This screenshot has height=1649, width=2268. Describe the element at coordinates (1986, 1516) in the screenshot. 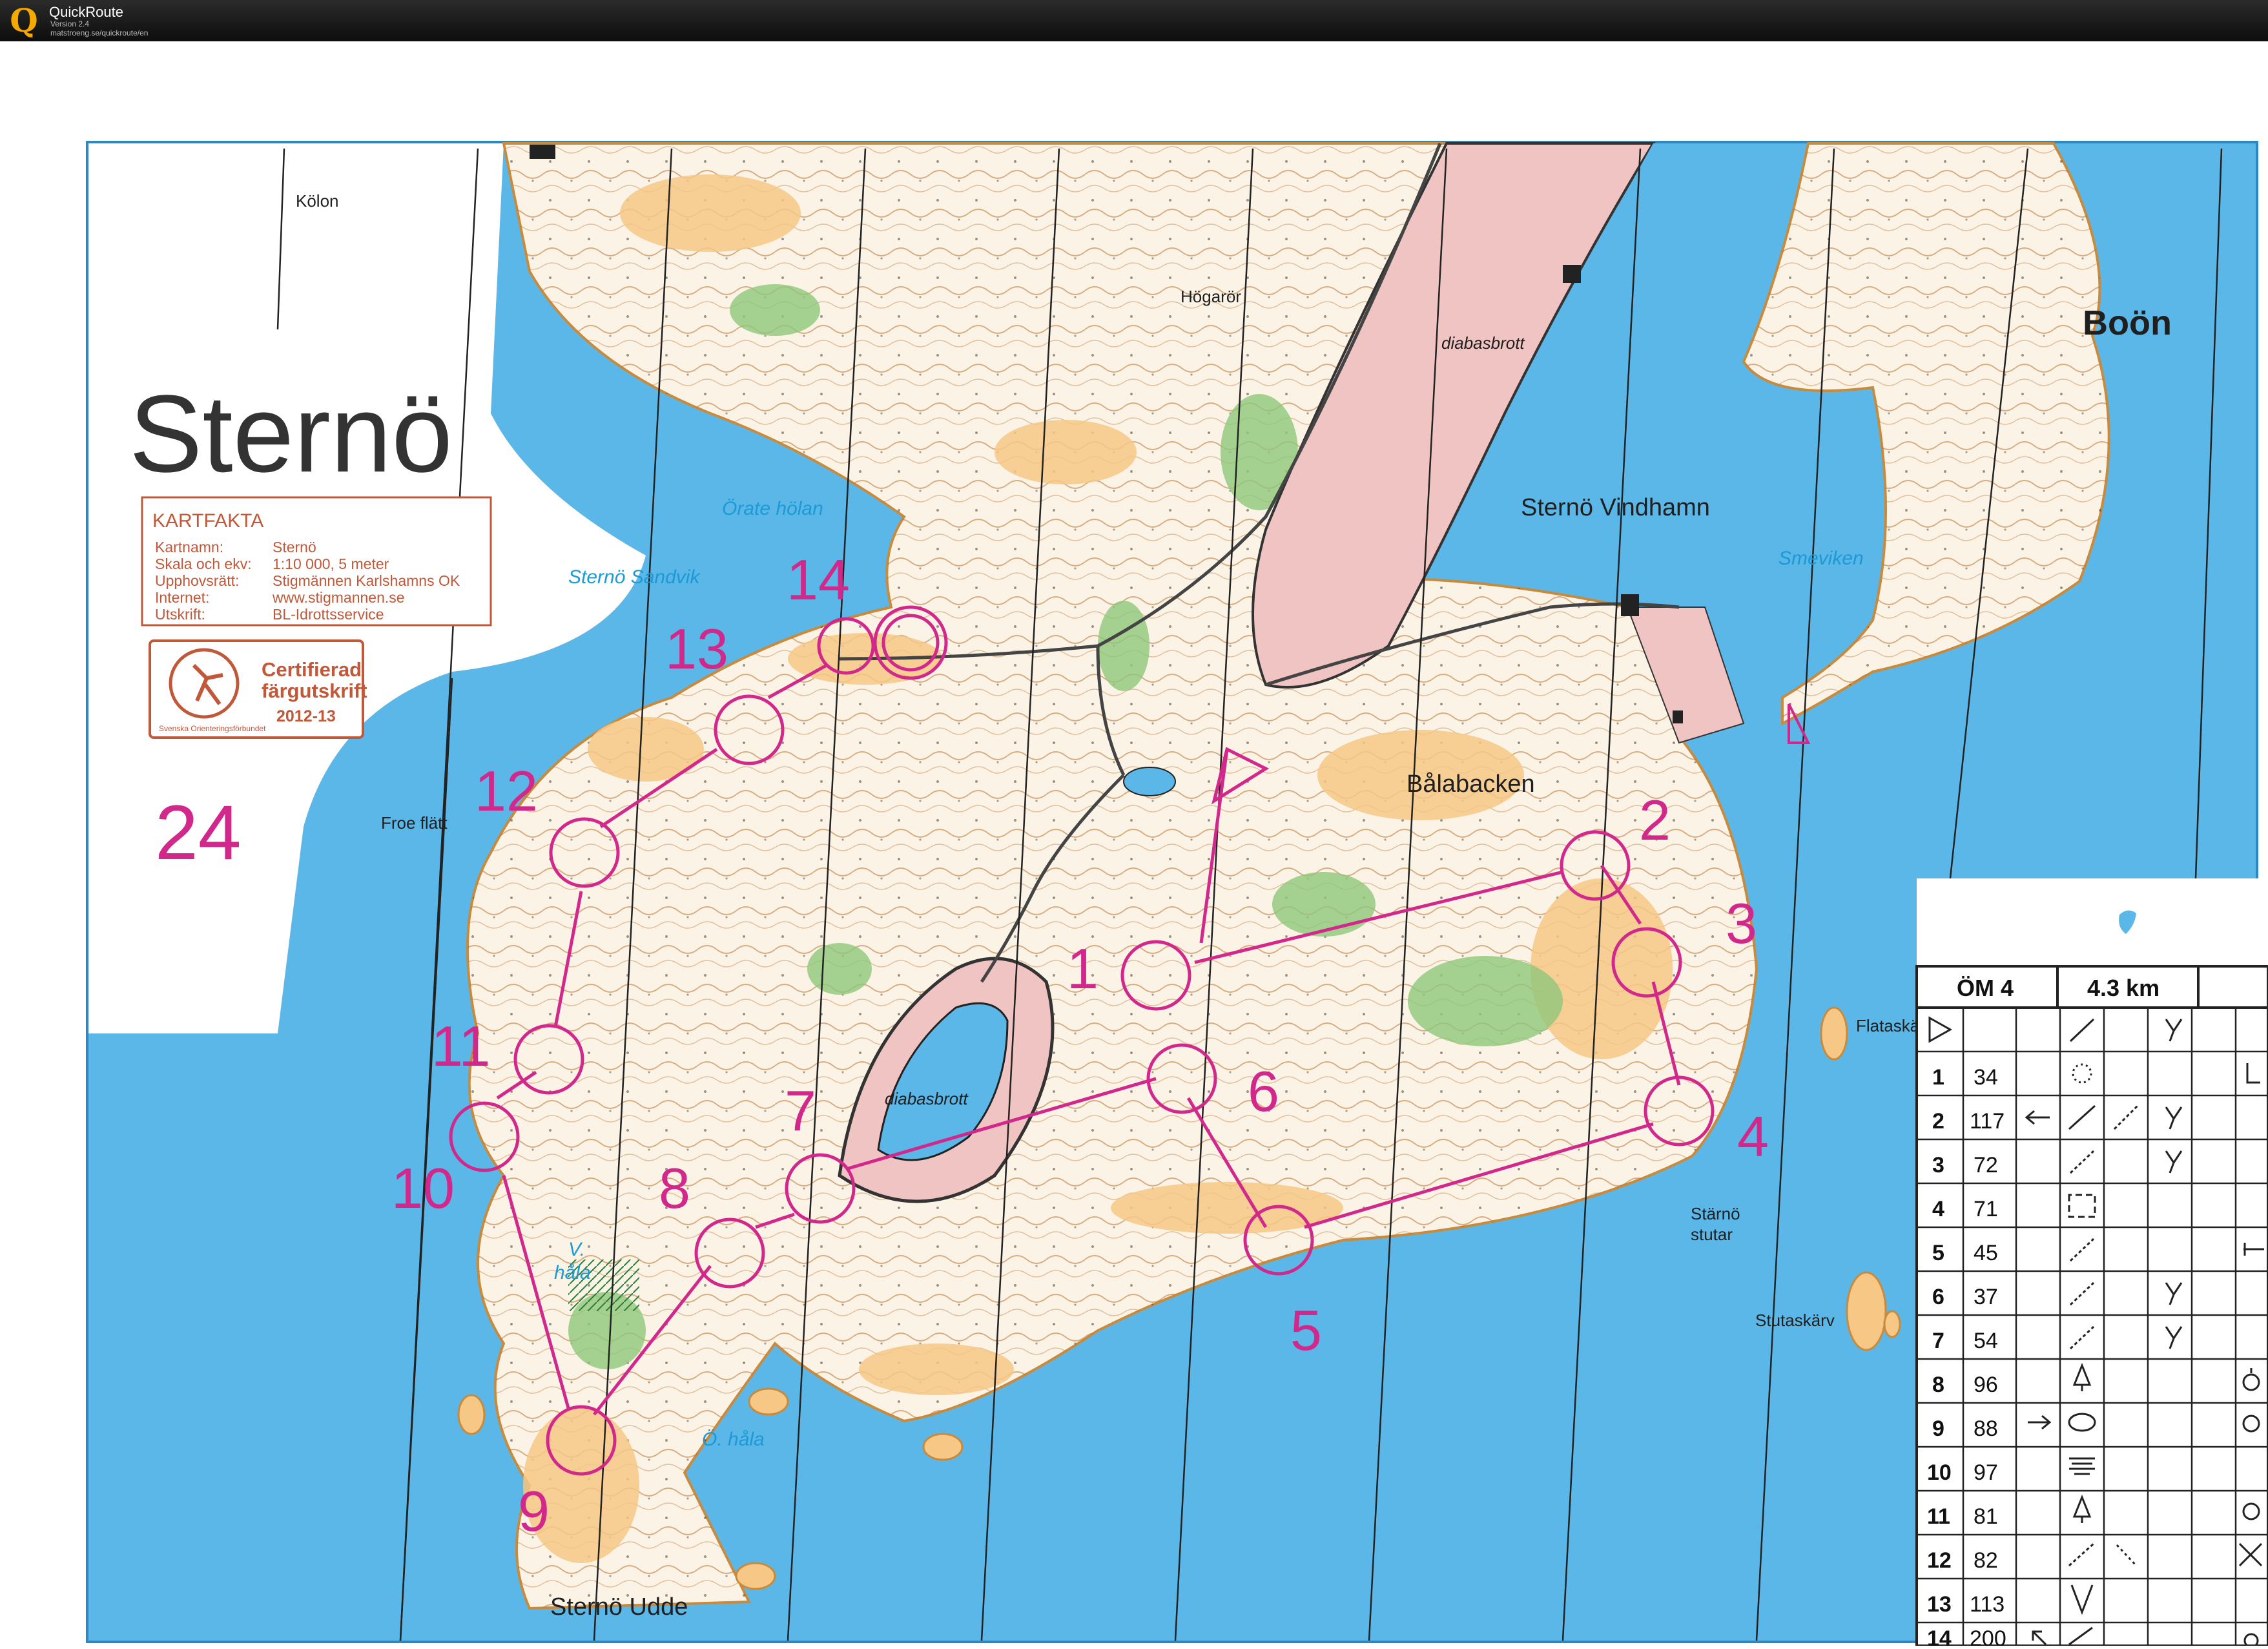

I see `control-code: 81` at that location.